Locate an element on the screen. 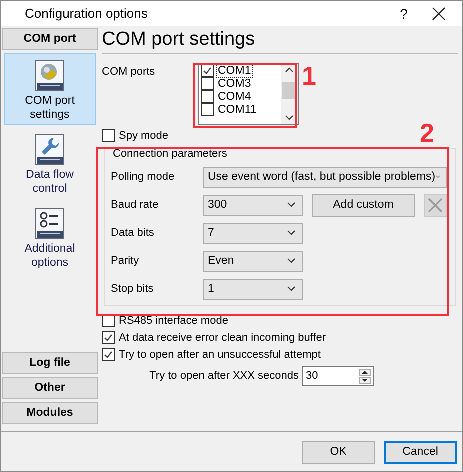 Image resolution: width=463 pixels, height=472 pixels. dialog-button: Cancel is located at coordinates (420, 452).